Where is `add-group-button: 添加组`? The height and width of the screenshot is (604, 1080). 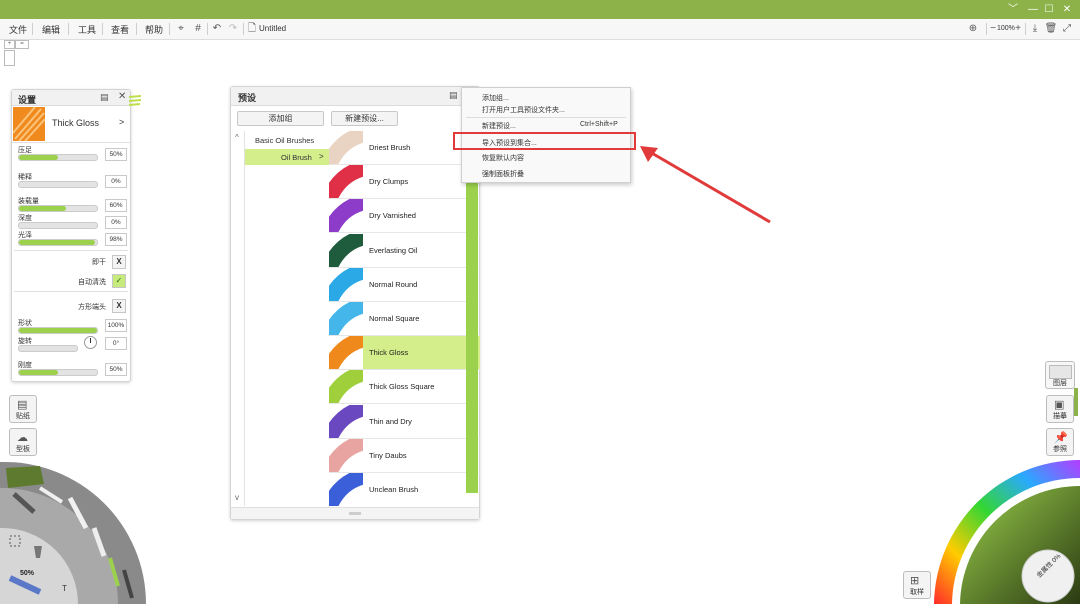 add-group-button: 添加组 is located at coordinates (280, 118).